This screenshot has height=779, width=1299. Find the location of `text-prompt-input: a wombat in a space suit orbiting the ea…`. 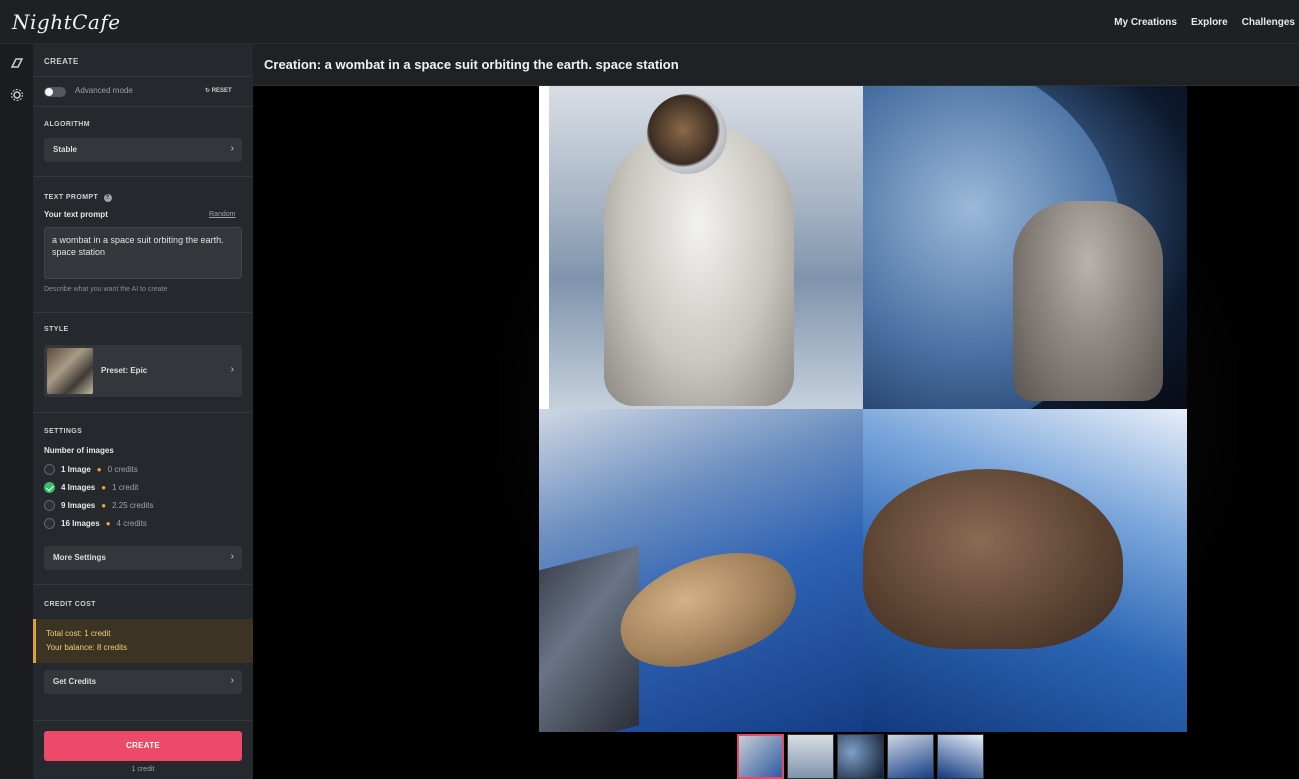

text-prompt-input: a wombat in a space suit orbiting the ea… is located at coordinates (143, 253).